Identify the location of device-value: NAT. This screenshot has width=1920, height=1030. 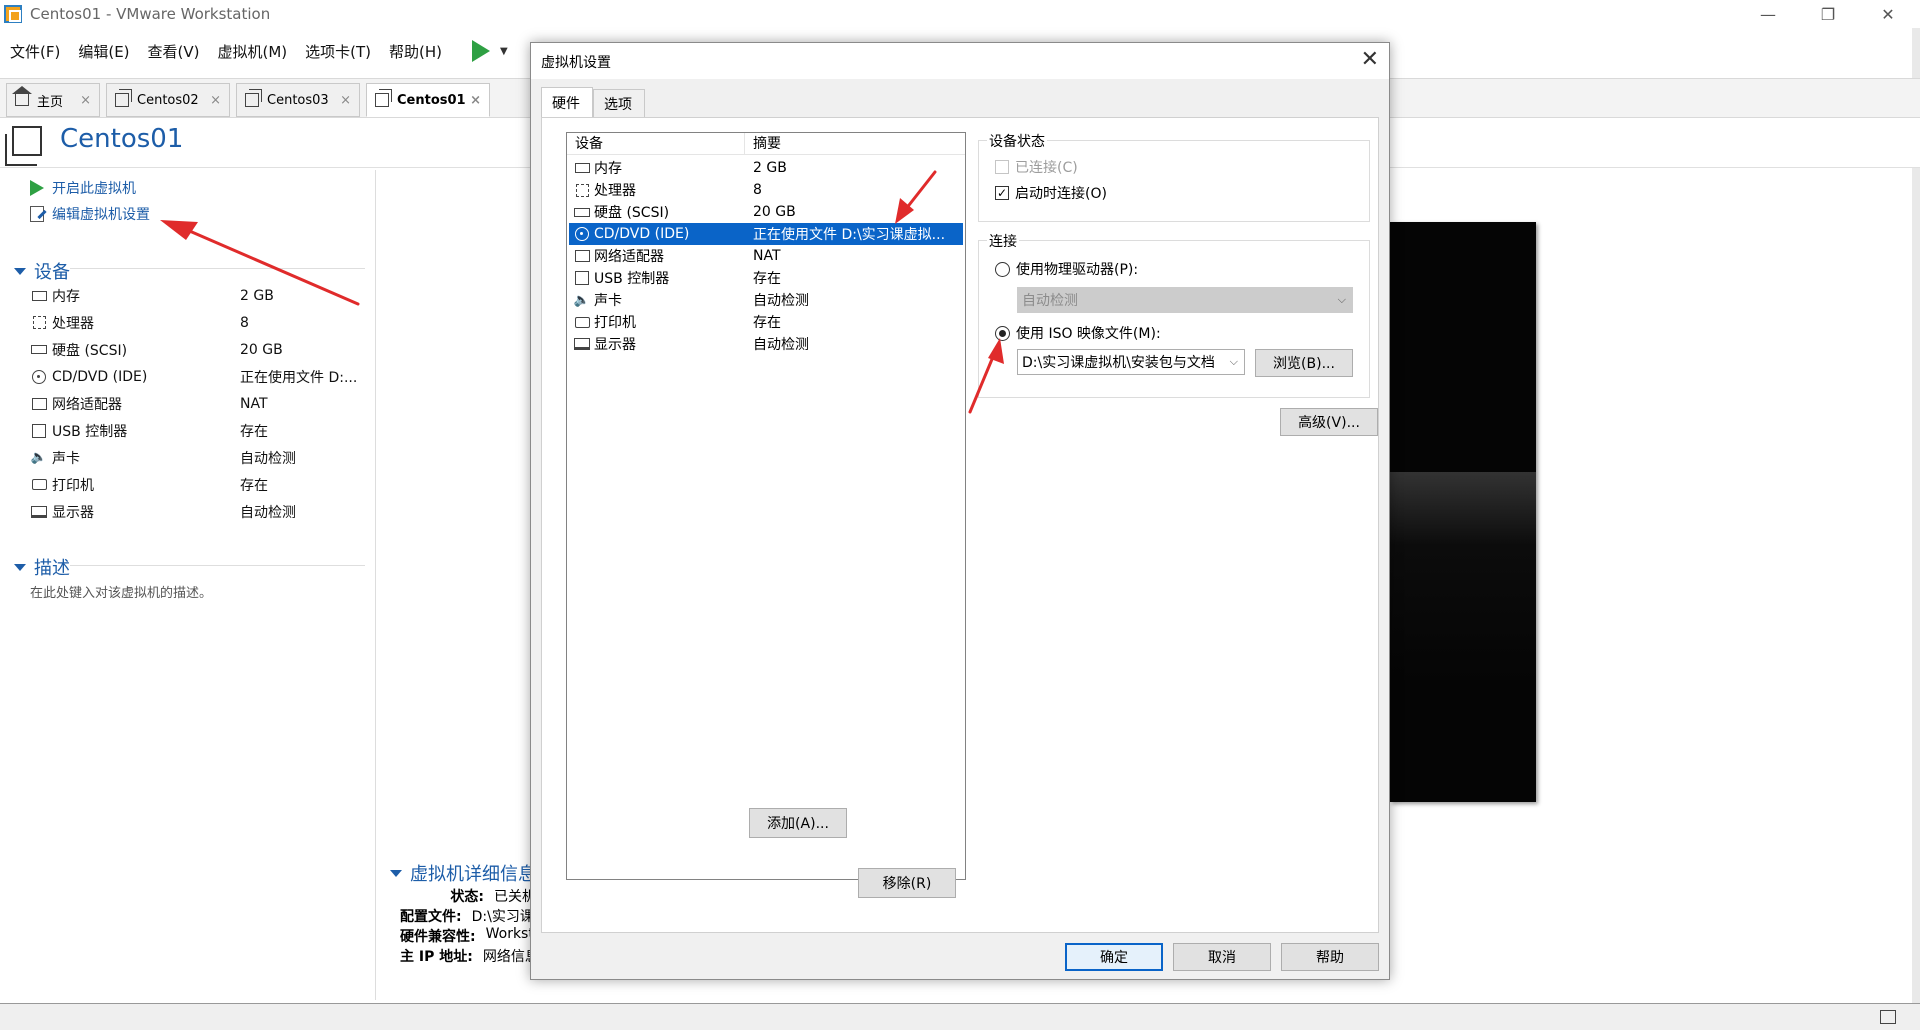
(254, 403).